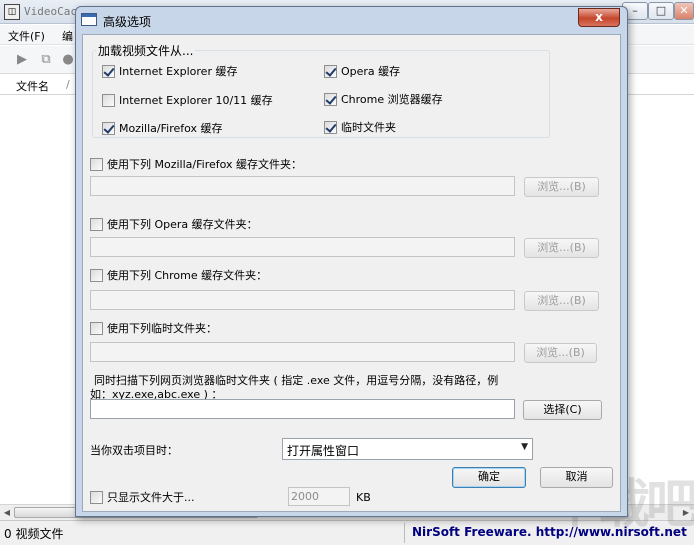  I want to click on play-icon: ▶, so click(22, 60).